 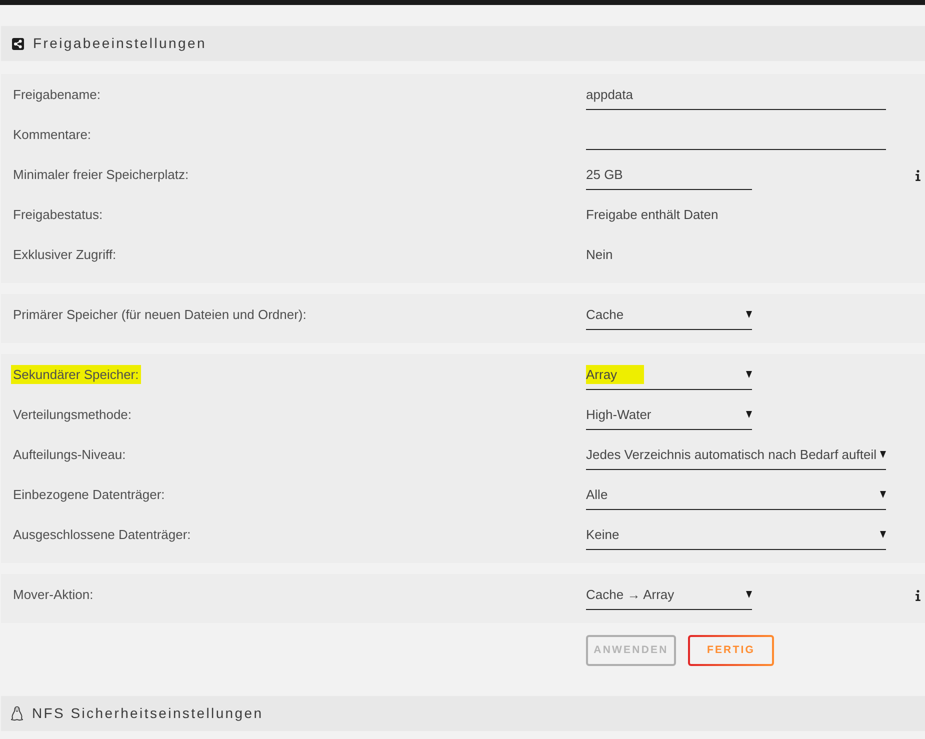 What do you see at coordinates (69, 454) in the screenshot?
I see `field-label: Aufteilungs-Niveau:` at bounding box center [69, 454].